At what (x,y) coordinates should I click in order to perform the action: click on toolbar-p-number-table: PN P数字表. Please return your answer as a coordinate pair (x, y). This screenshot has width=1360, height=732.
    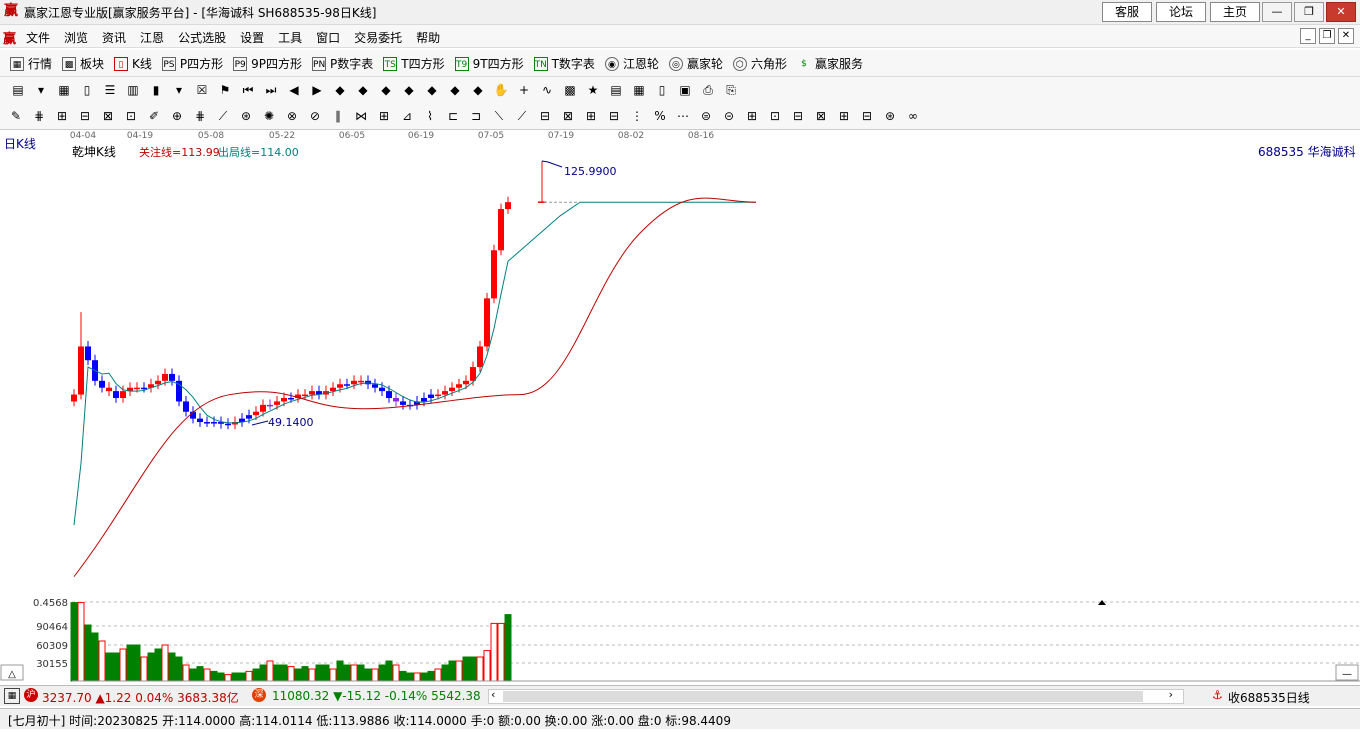
    Looking at the image, I should click on (342, 63).